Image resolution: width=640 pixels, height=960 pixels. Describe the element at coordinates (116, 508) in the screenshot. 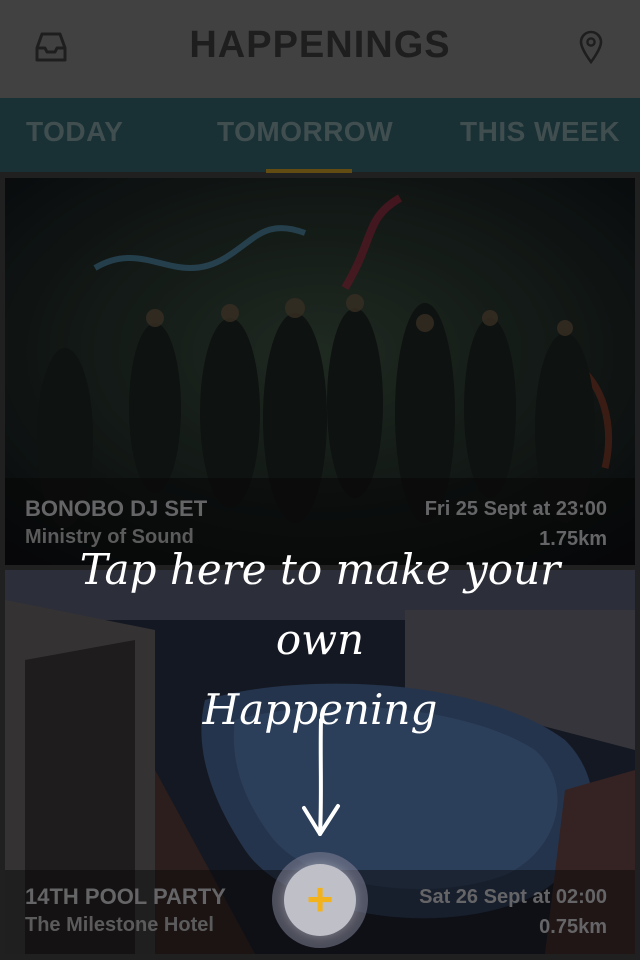

I see `event-name: BONOBO DJ SET` at that location.